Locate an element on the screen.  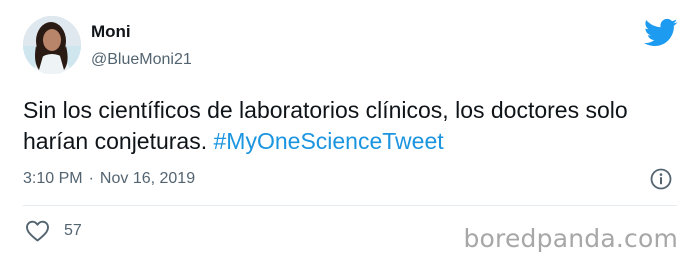
tweet-date: Nov 16, 2019 is located at coordinates (147, 178).